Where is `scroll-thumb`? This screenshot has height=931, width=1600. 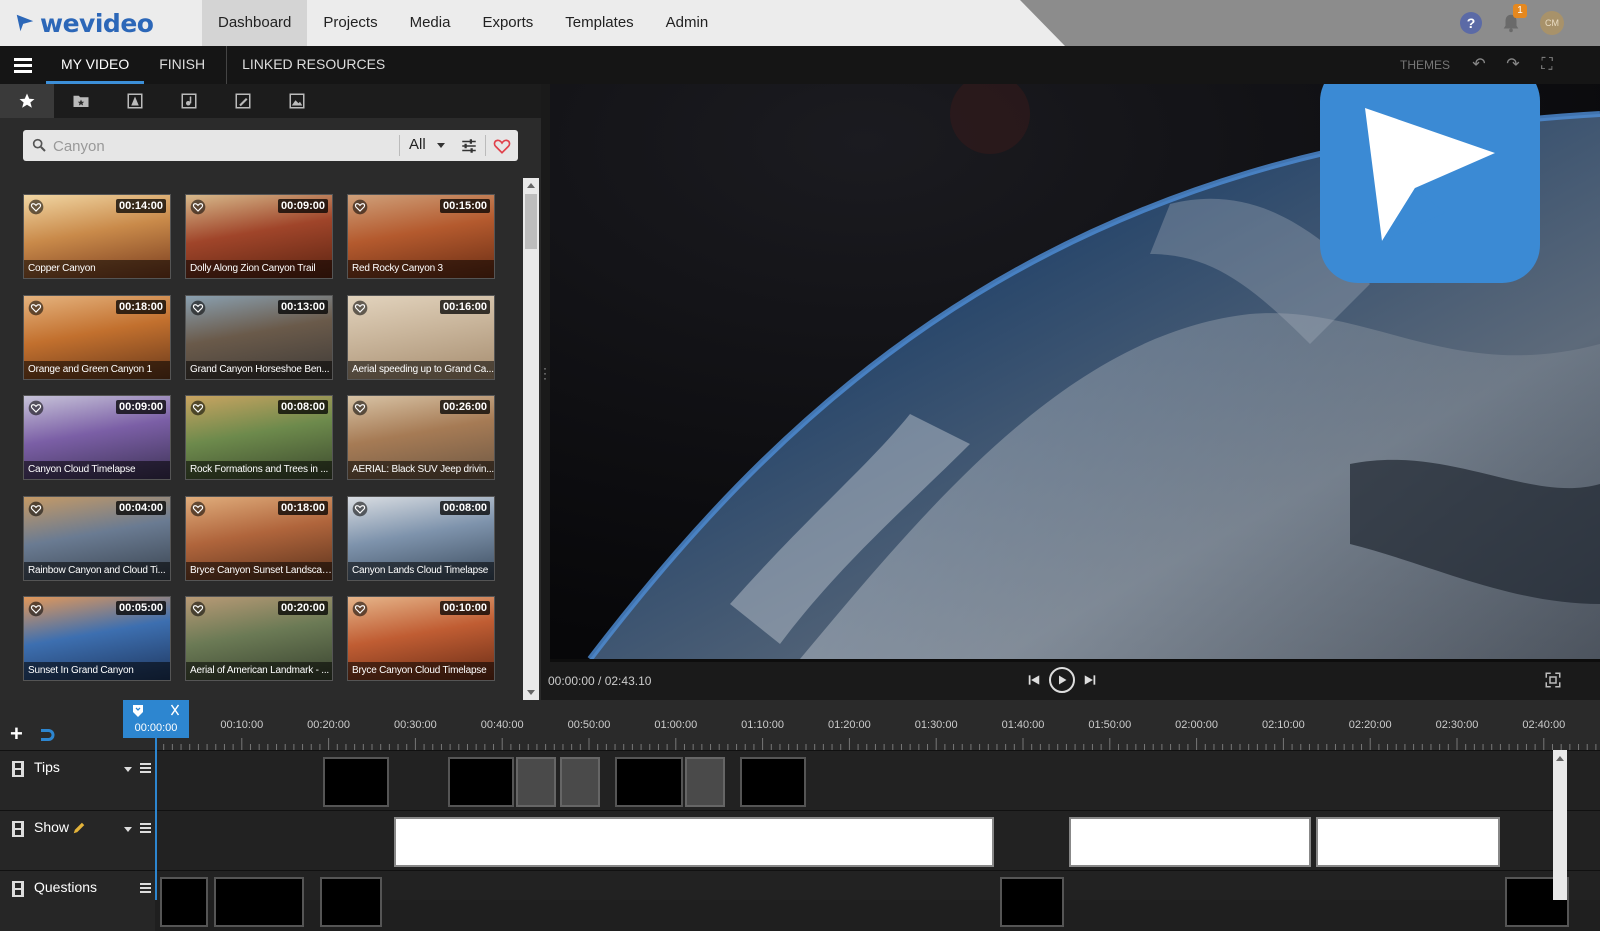 scroll-thumb is located at coordinates (531, 221).